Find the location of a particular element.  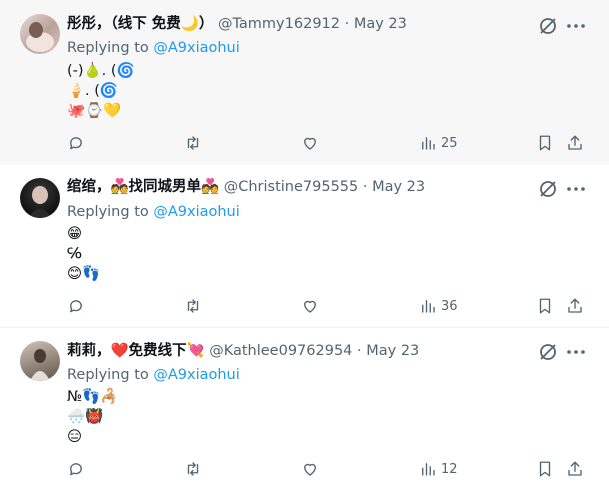

divider is located at coordinates (304, 163).